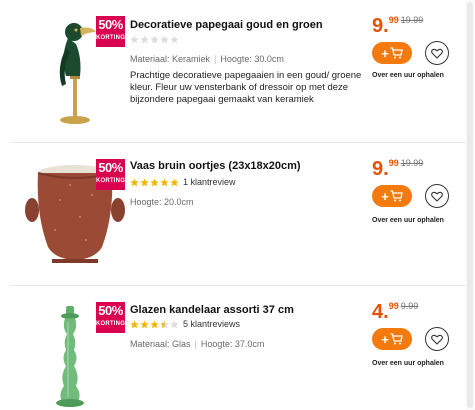  What do you see at coordinates (395, 312) in the screenshot?
I see `price: 4.99 9.99` at bounding box center [395, 312].